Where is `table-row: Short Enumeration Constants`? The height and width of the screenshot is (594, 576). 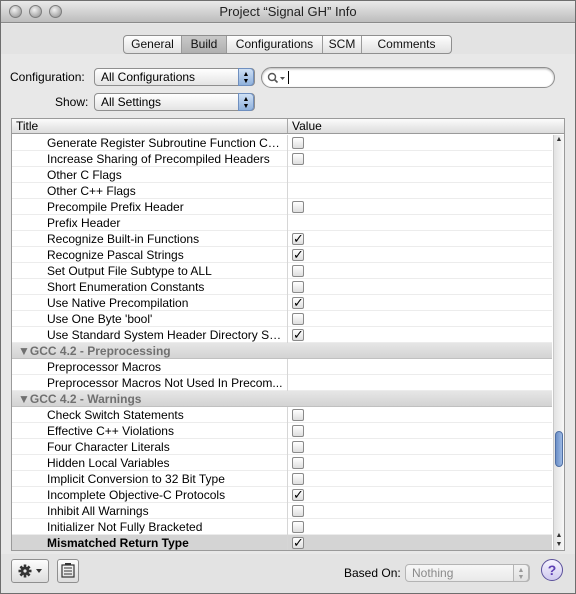
table-row: Short Enumeration Constants is located at coordinates (282, 287).